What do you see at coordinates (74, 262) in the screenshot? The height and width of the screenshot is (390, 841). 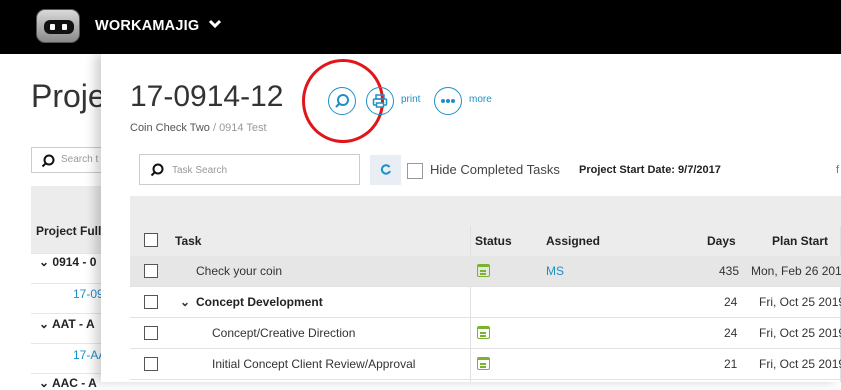 I see `background-group-row: ⌄ 0914 - 0` at bounding box center [74, 262].